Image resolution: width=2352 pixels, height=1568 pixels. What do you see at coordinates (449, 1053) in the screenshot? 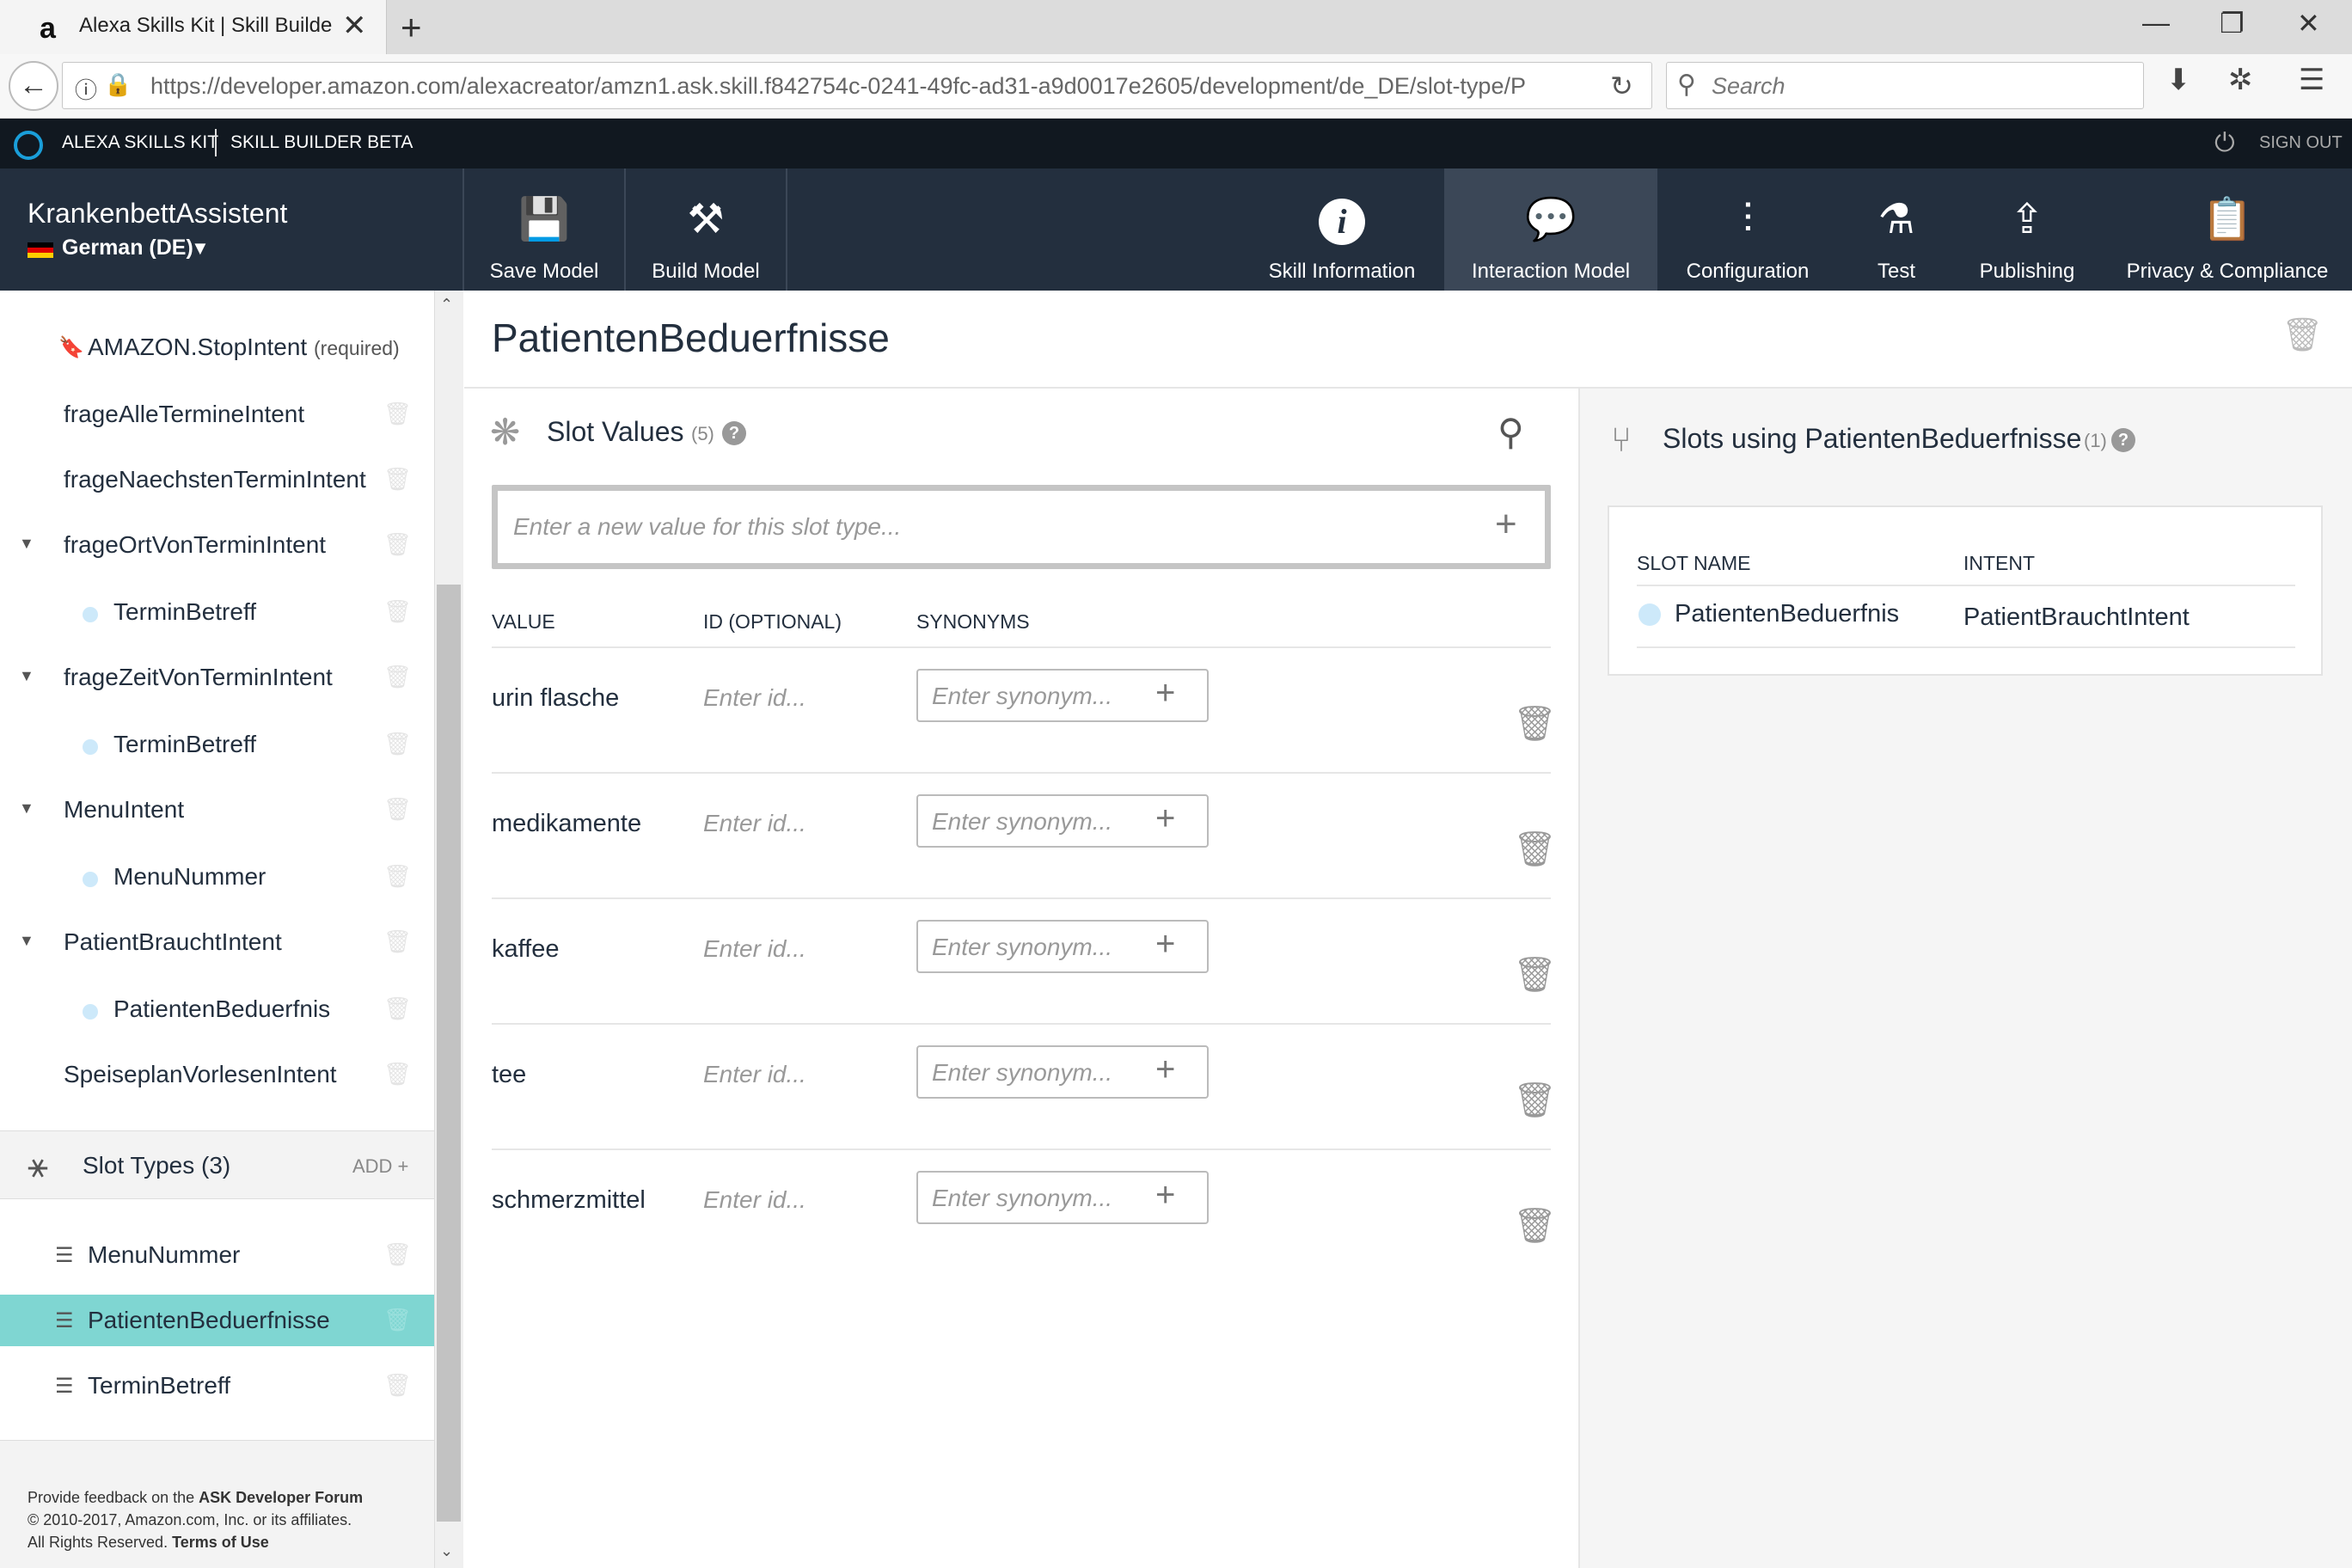
I see `sidebar-scroll-thumb` at bounding box center [449, 1053].